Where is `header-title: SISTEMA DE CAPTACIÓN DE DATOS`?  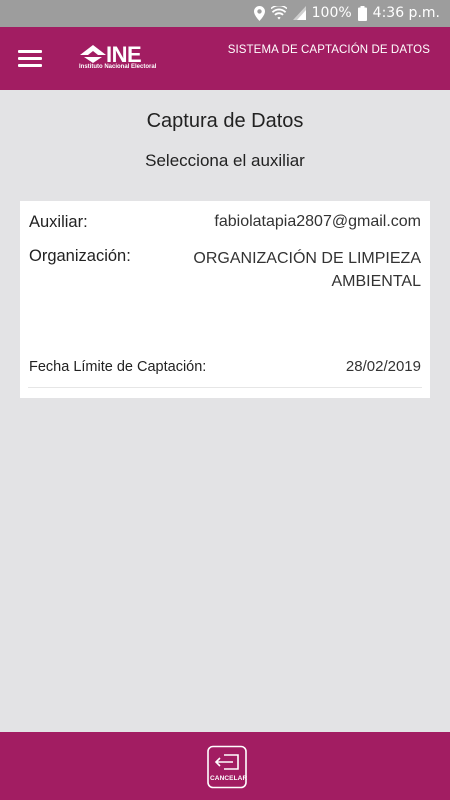 header-title: SISTEMA DE CAPTACIÓN DE DATOS is located at coordinates (328, 50).